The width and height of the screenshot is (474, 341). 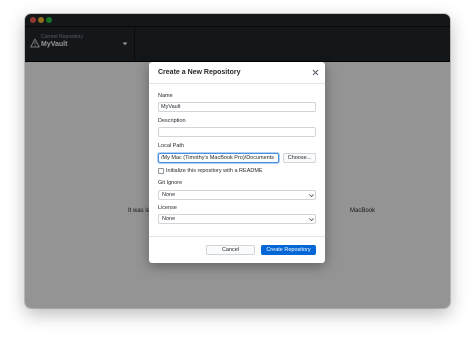 I want to click on readme-checkbox-label: Initialize this repository with a README, so click(x=214, y=171).